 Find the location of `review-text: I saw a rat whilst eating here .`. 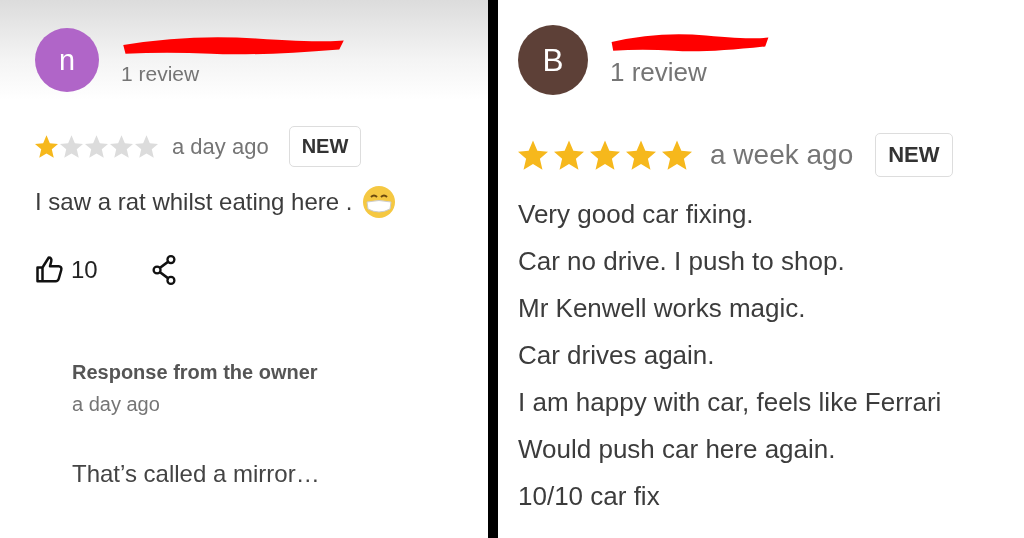

review-text: I saw a rat whilst eating here . is located at coordinates (194, 202).